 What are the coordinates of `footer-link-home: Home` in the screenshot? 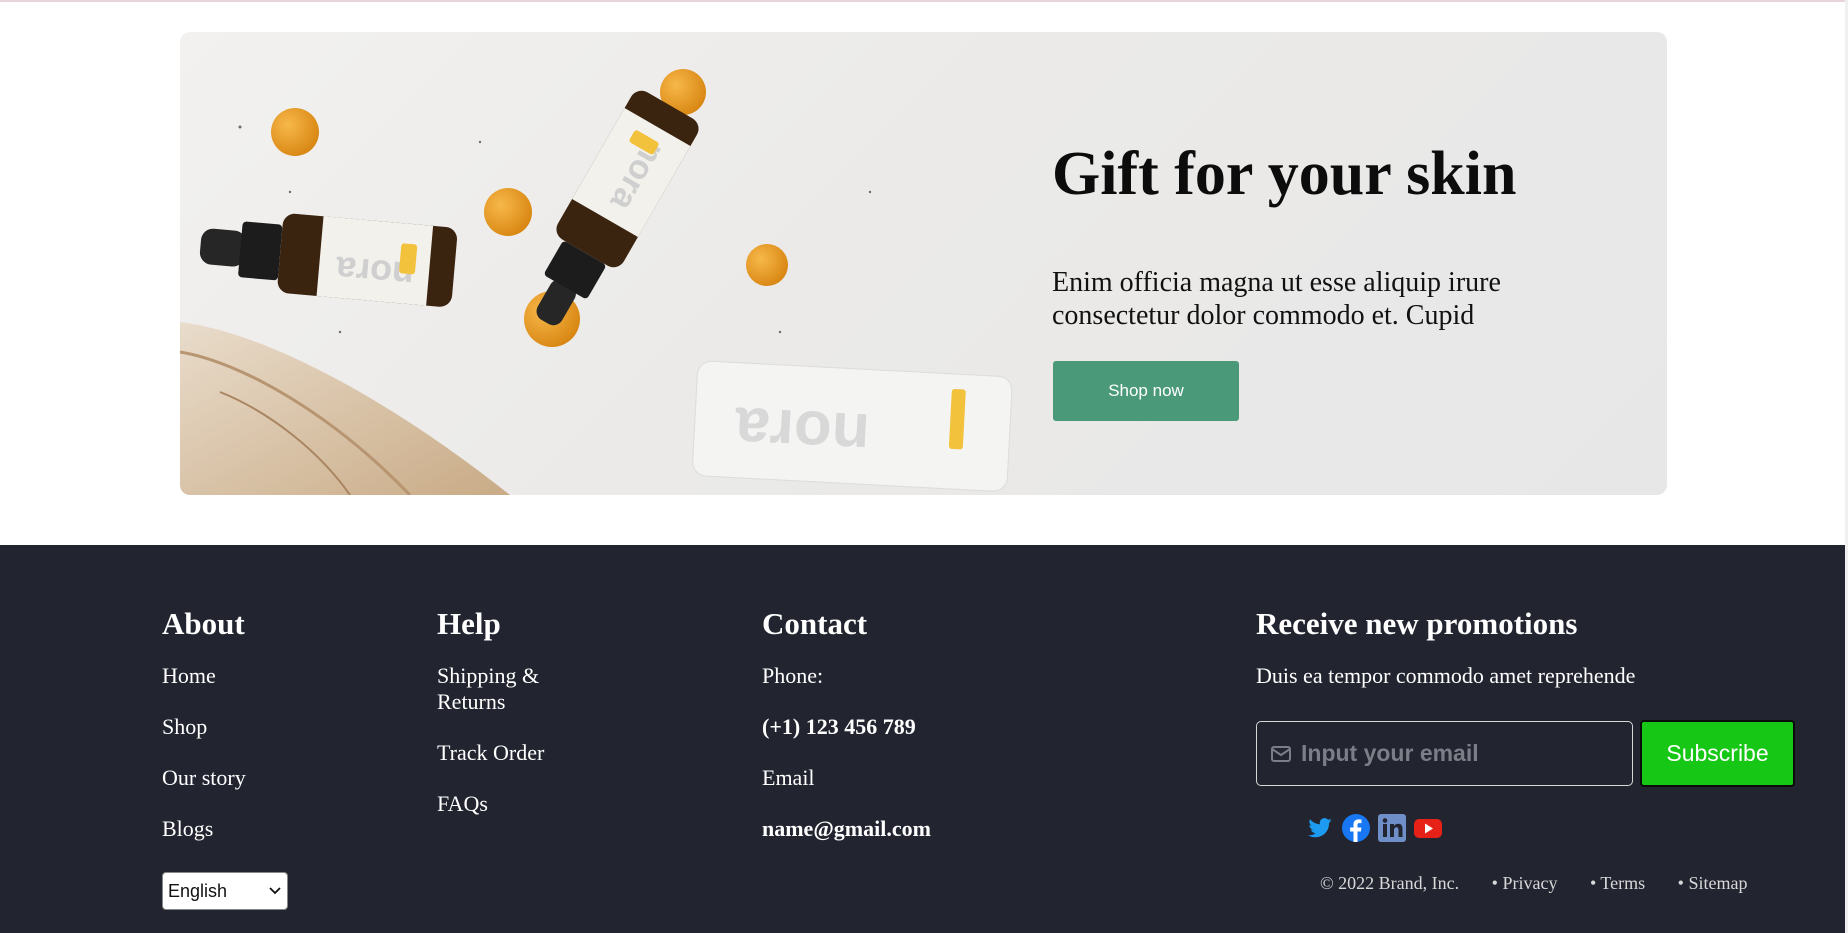 It's located at (204, 676).